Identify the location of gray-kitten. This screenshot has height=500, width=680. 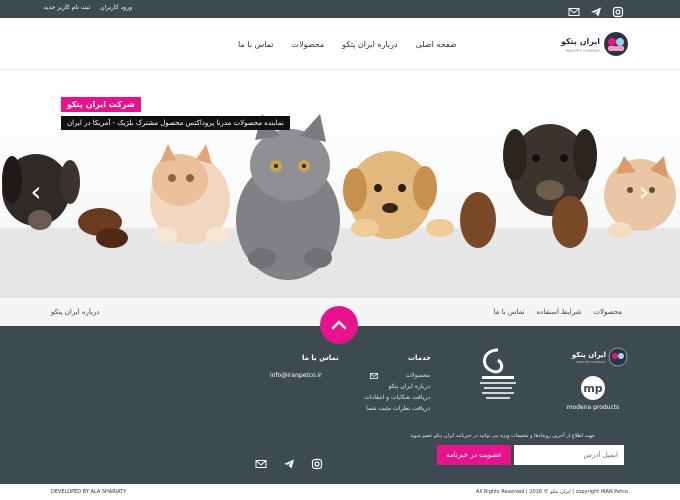
(288, 197).